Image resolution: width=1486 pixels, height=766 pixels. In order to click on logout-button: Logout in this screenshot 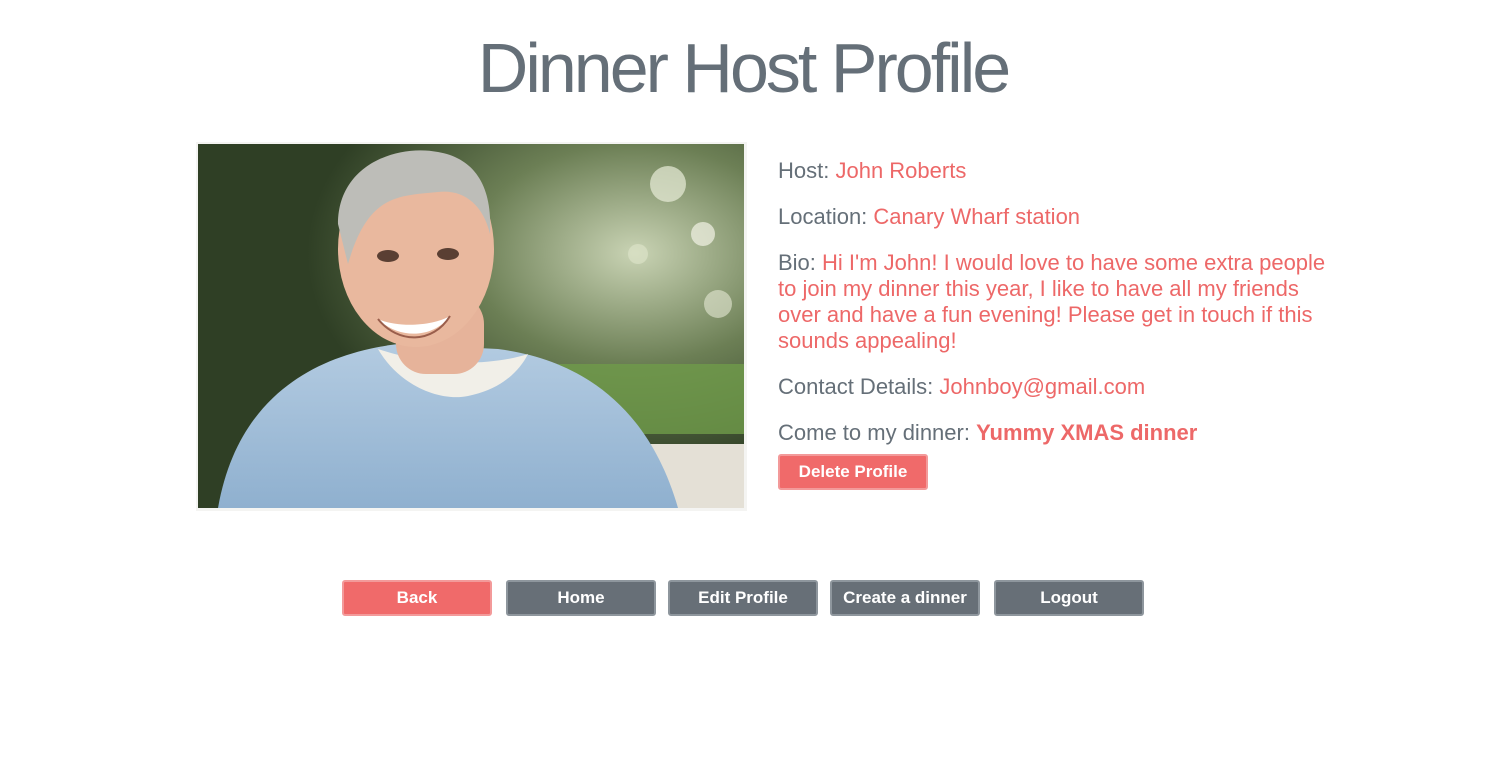, I will do `click(1069, 598)`.